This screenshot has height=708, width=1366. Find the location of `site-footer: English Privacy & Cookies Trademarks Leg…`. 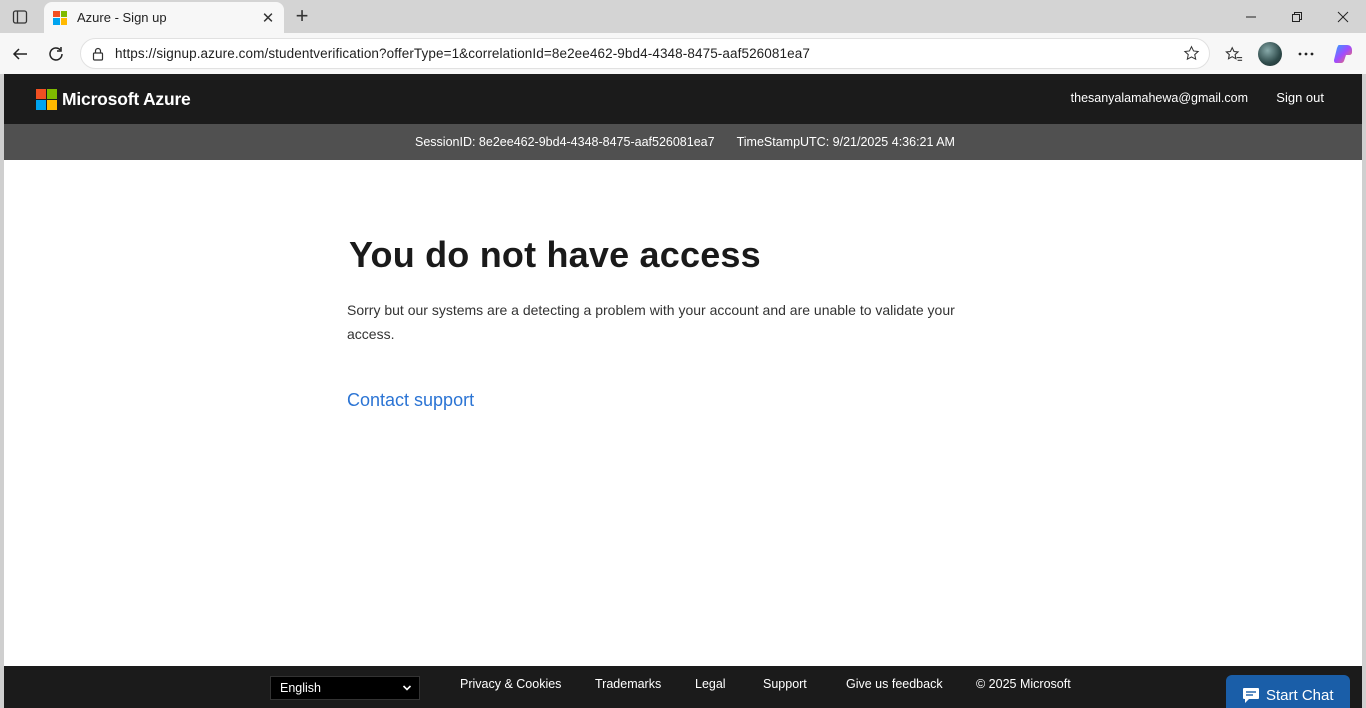

site-footer: English Privacy & Cookies Trademarks Leg… is located at coordinates (683, 687).